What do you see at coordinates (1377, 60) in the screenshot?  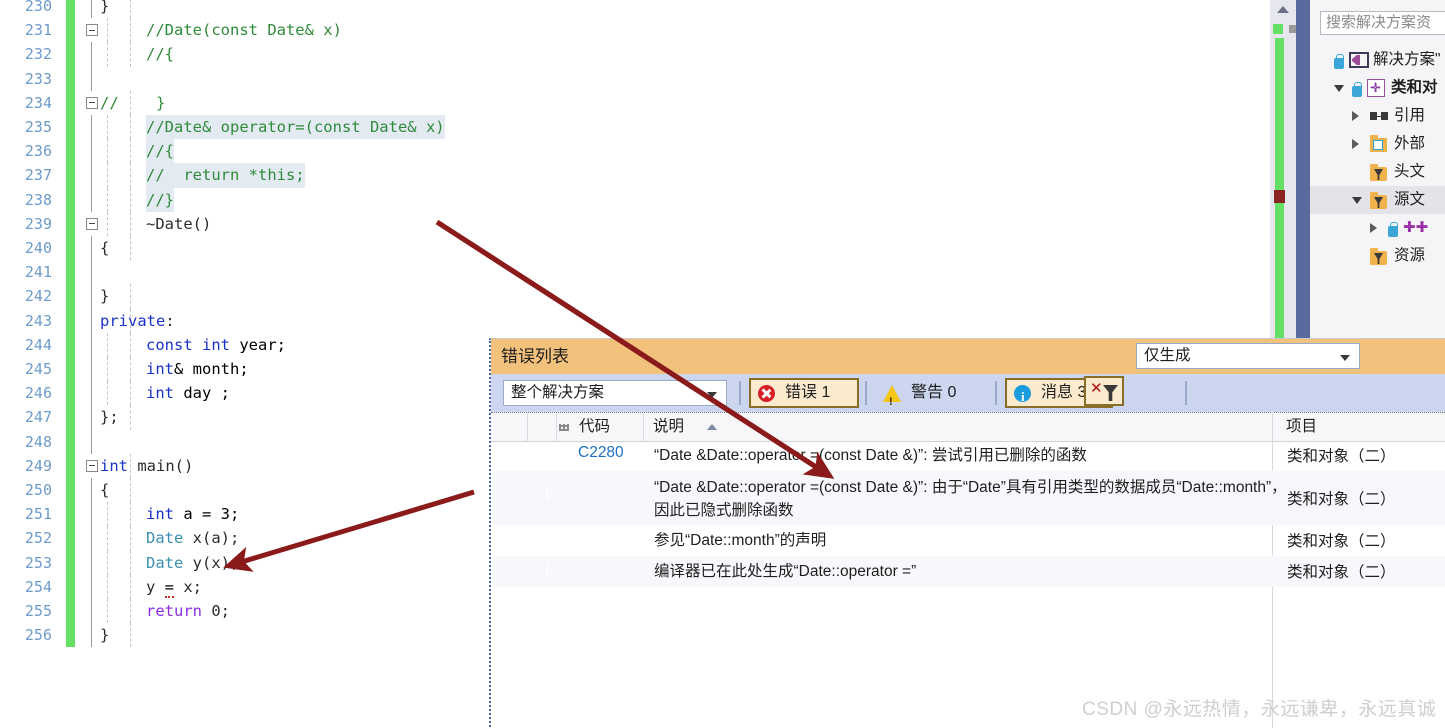 I see `solution-tree-item: 解决方案"` at bounding box center [1377, 60].